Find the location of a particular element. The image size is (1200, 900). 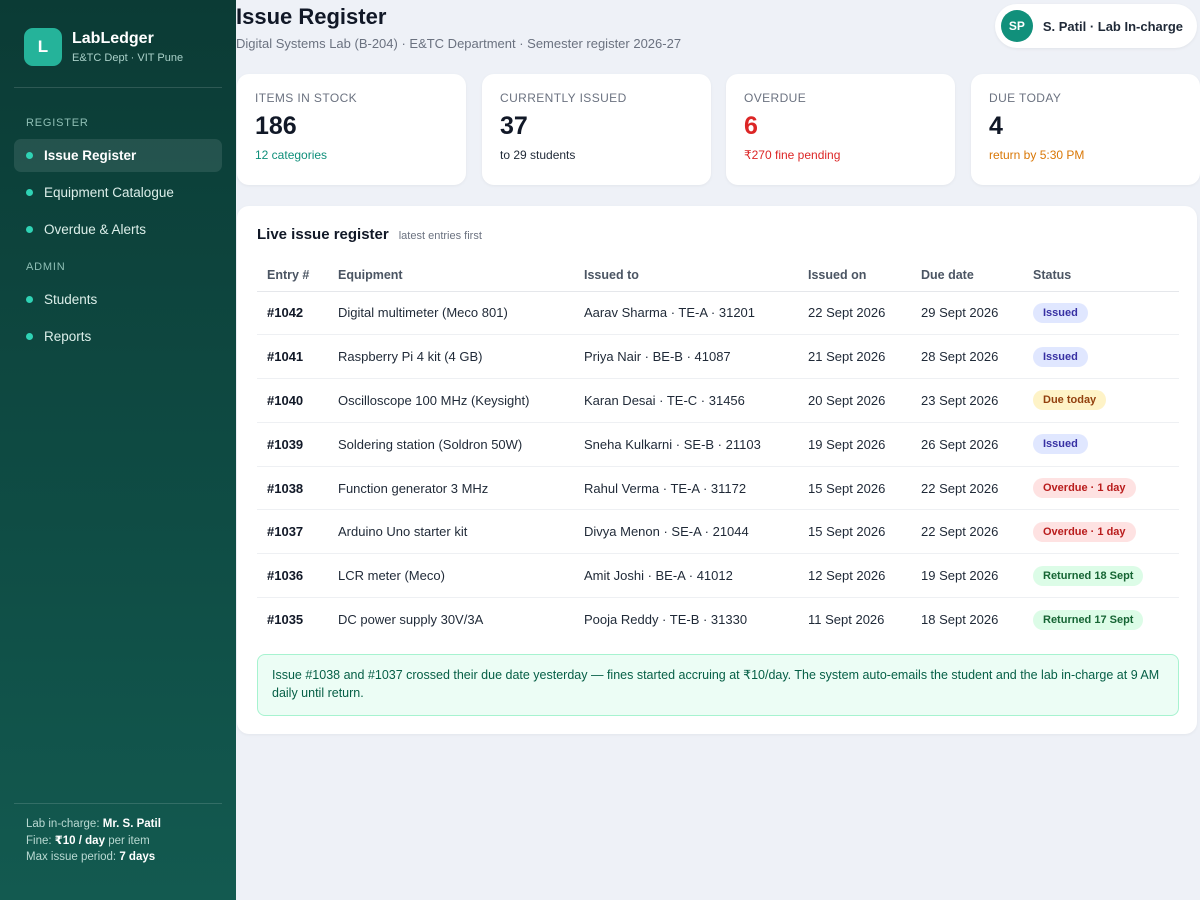

avatar: SP is located at coordinates (1016, 26).